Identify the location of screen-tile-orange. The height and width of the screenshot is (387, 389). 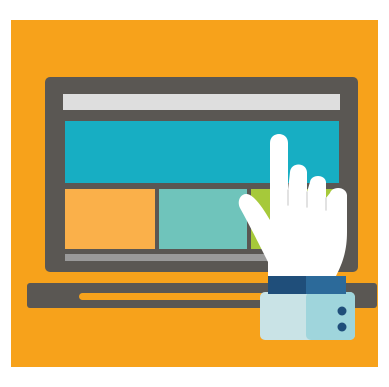
(110, 219).